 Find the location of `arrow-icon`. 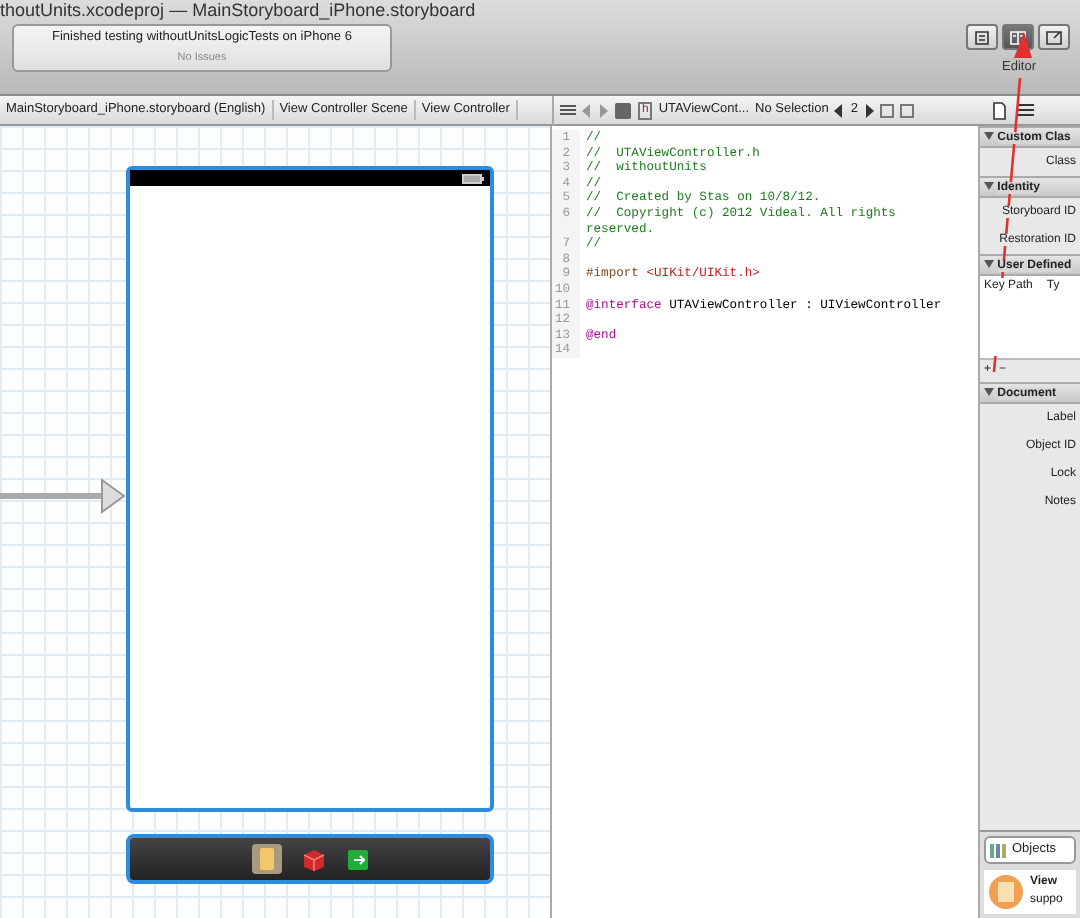

arrow-icon is located at coordinates (1054, 37).